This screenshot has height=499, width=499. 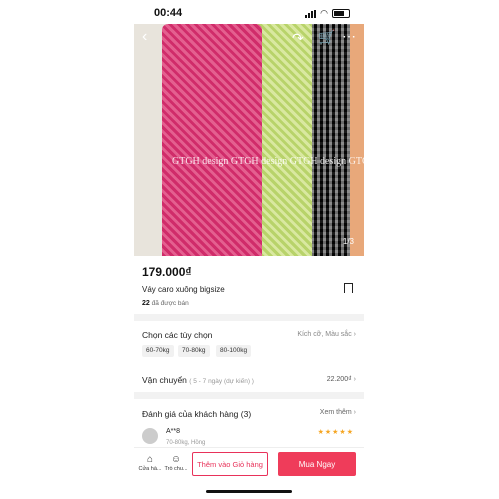 I want to click on options-summary: Kích cỡ, Màu sắc ›, so click(x=326, y=334).